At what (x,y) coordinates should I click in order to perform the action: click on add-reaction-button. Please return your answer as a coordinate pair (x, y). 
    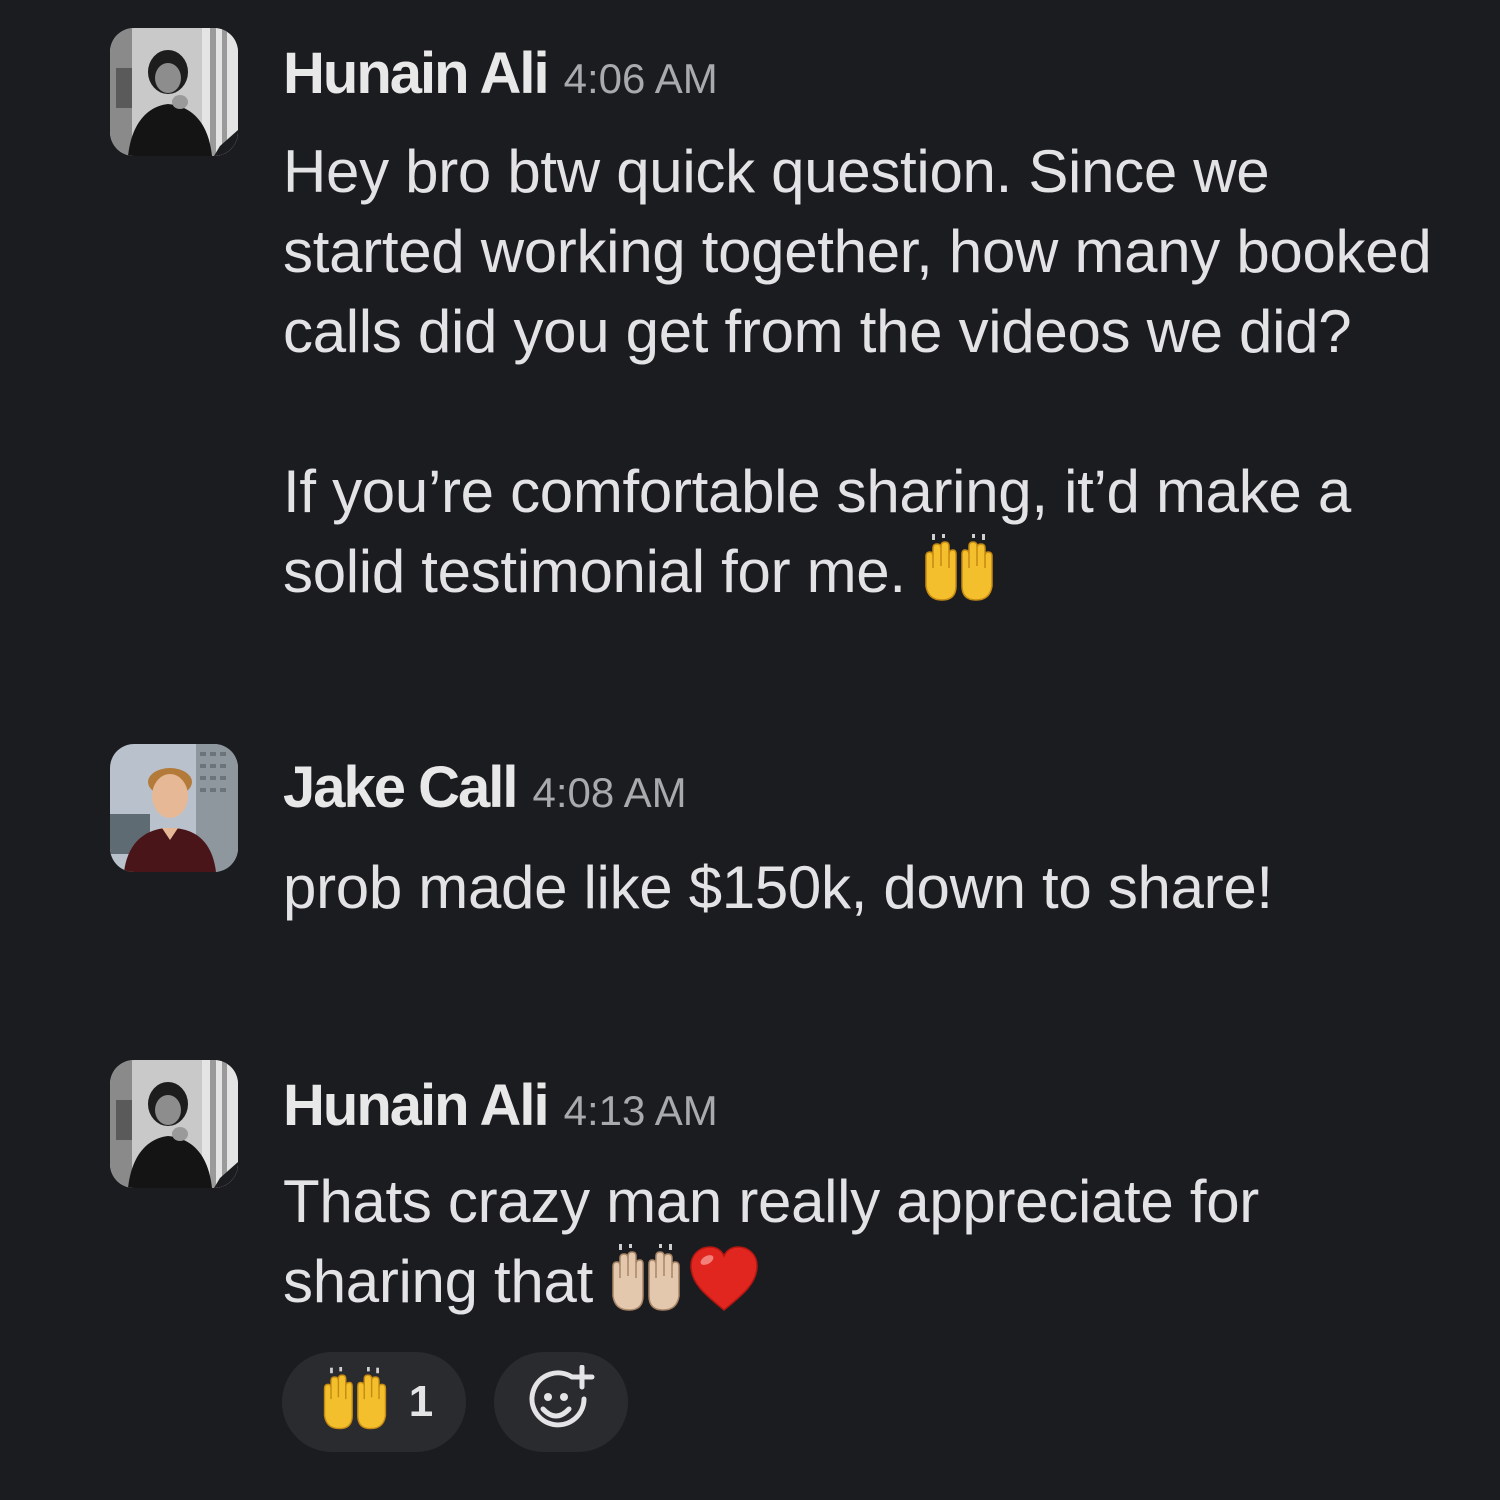
    Looking at the image, I should click on (561, 1402).